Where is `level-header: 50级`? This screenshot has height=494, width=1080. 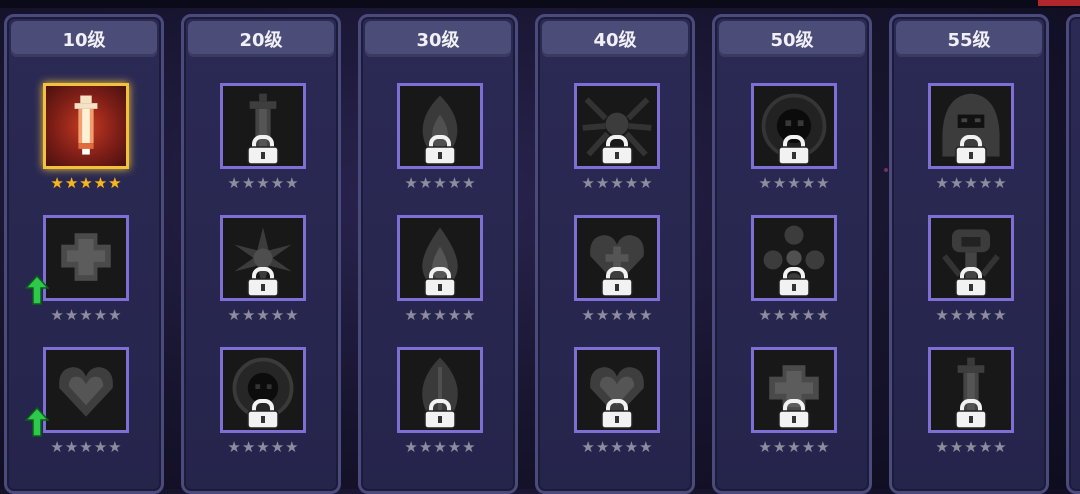 level-header: 50级 is located at coordinates (792, 39).